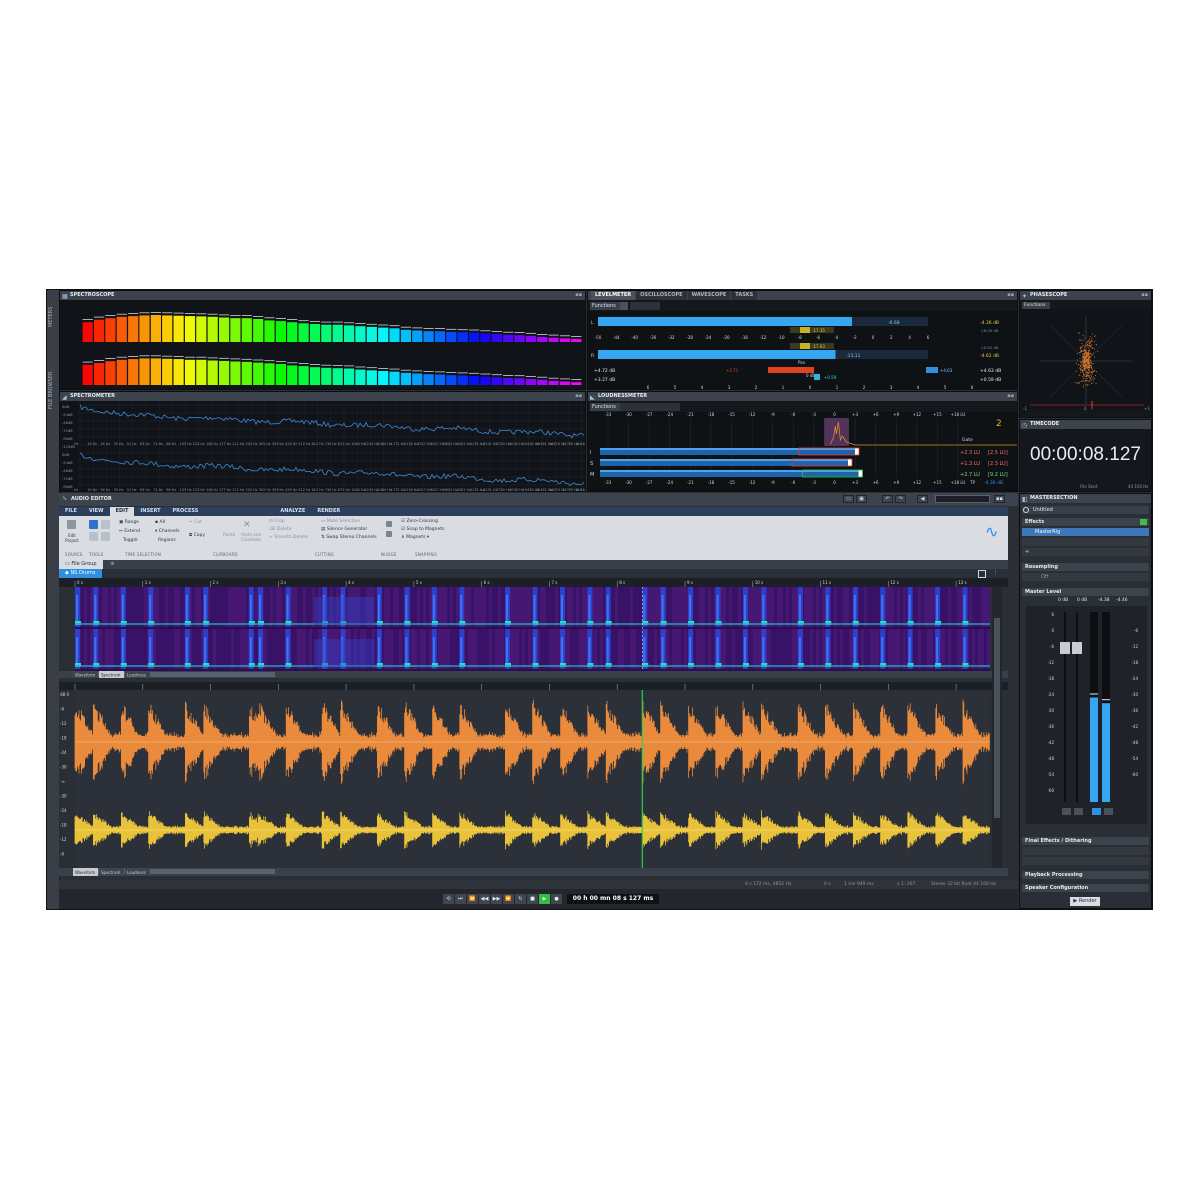  What do you see at coordinates (53, 317) in the screenshot?
I see `side-tab-meters: METERS` at bounding box center [53, 317].